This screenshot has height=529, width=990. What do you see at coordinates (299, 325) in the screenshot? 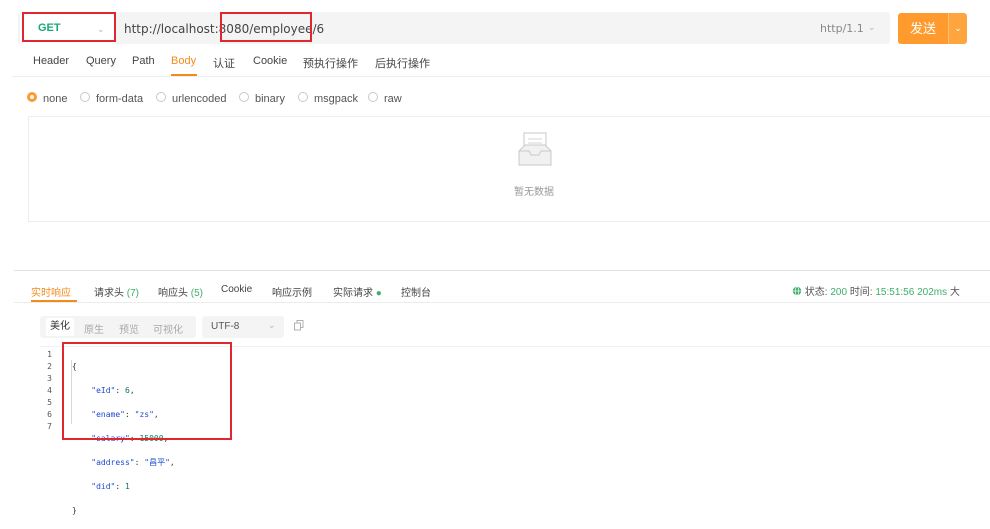
I see `copy-icon` at bounding box center [299, 325].